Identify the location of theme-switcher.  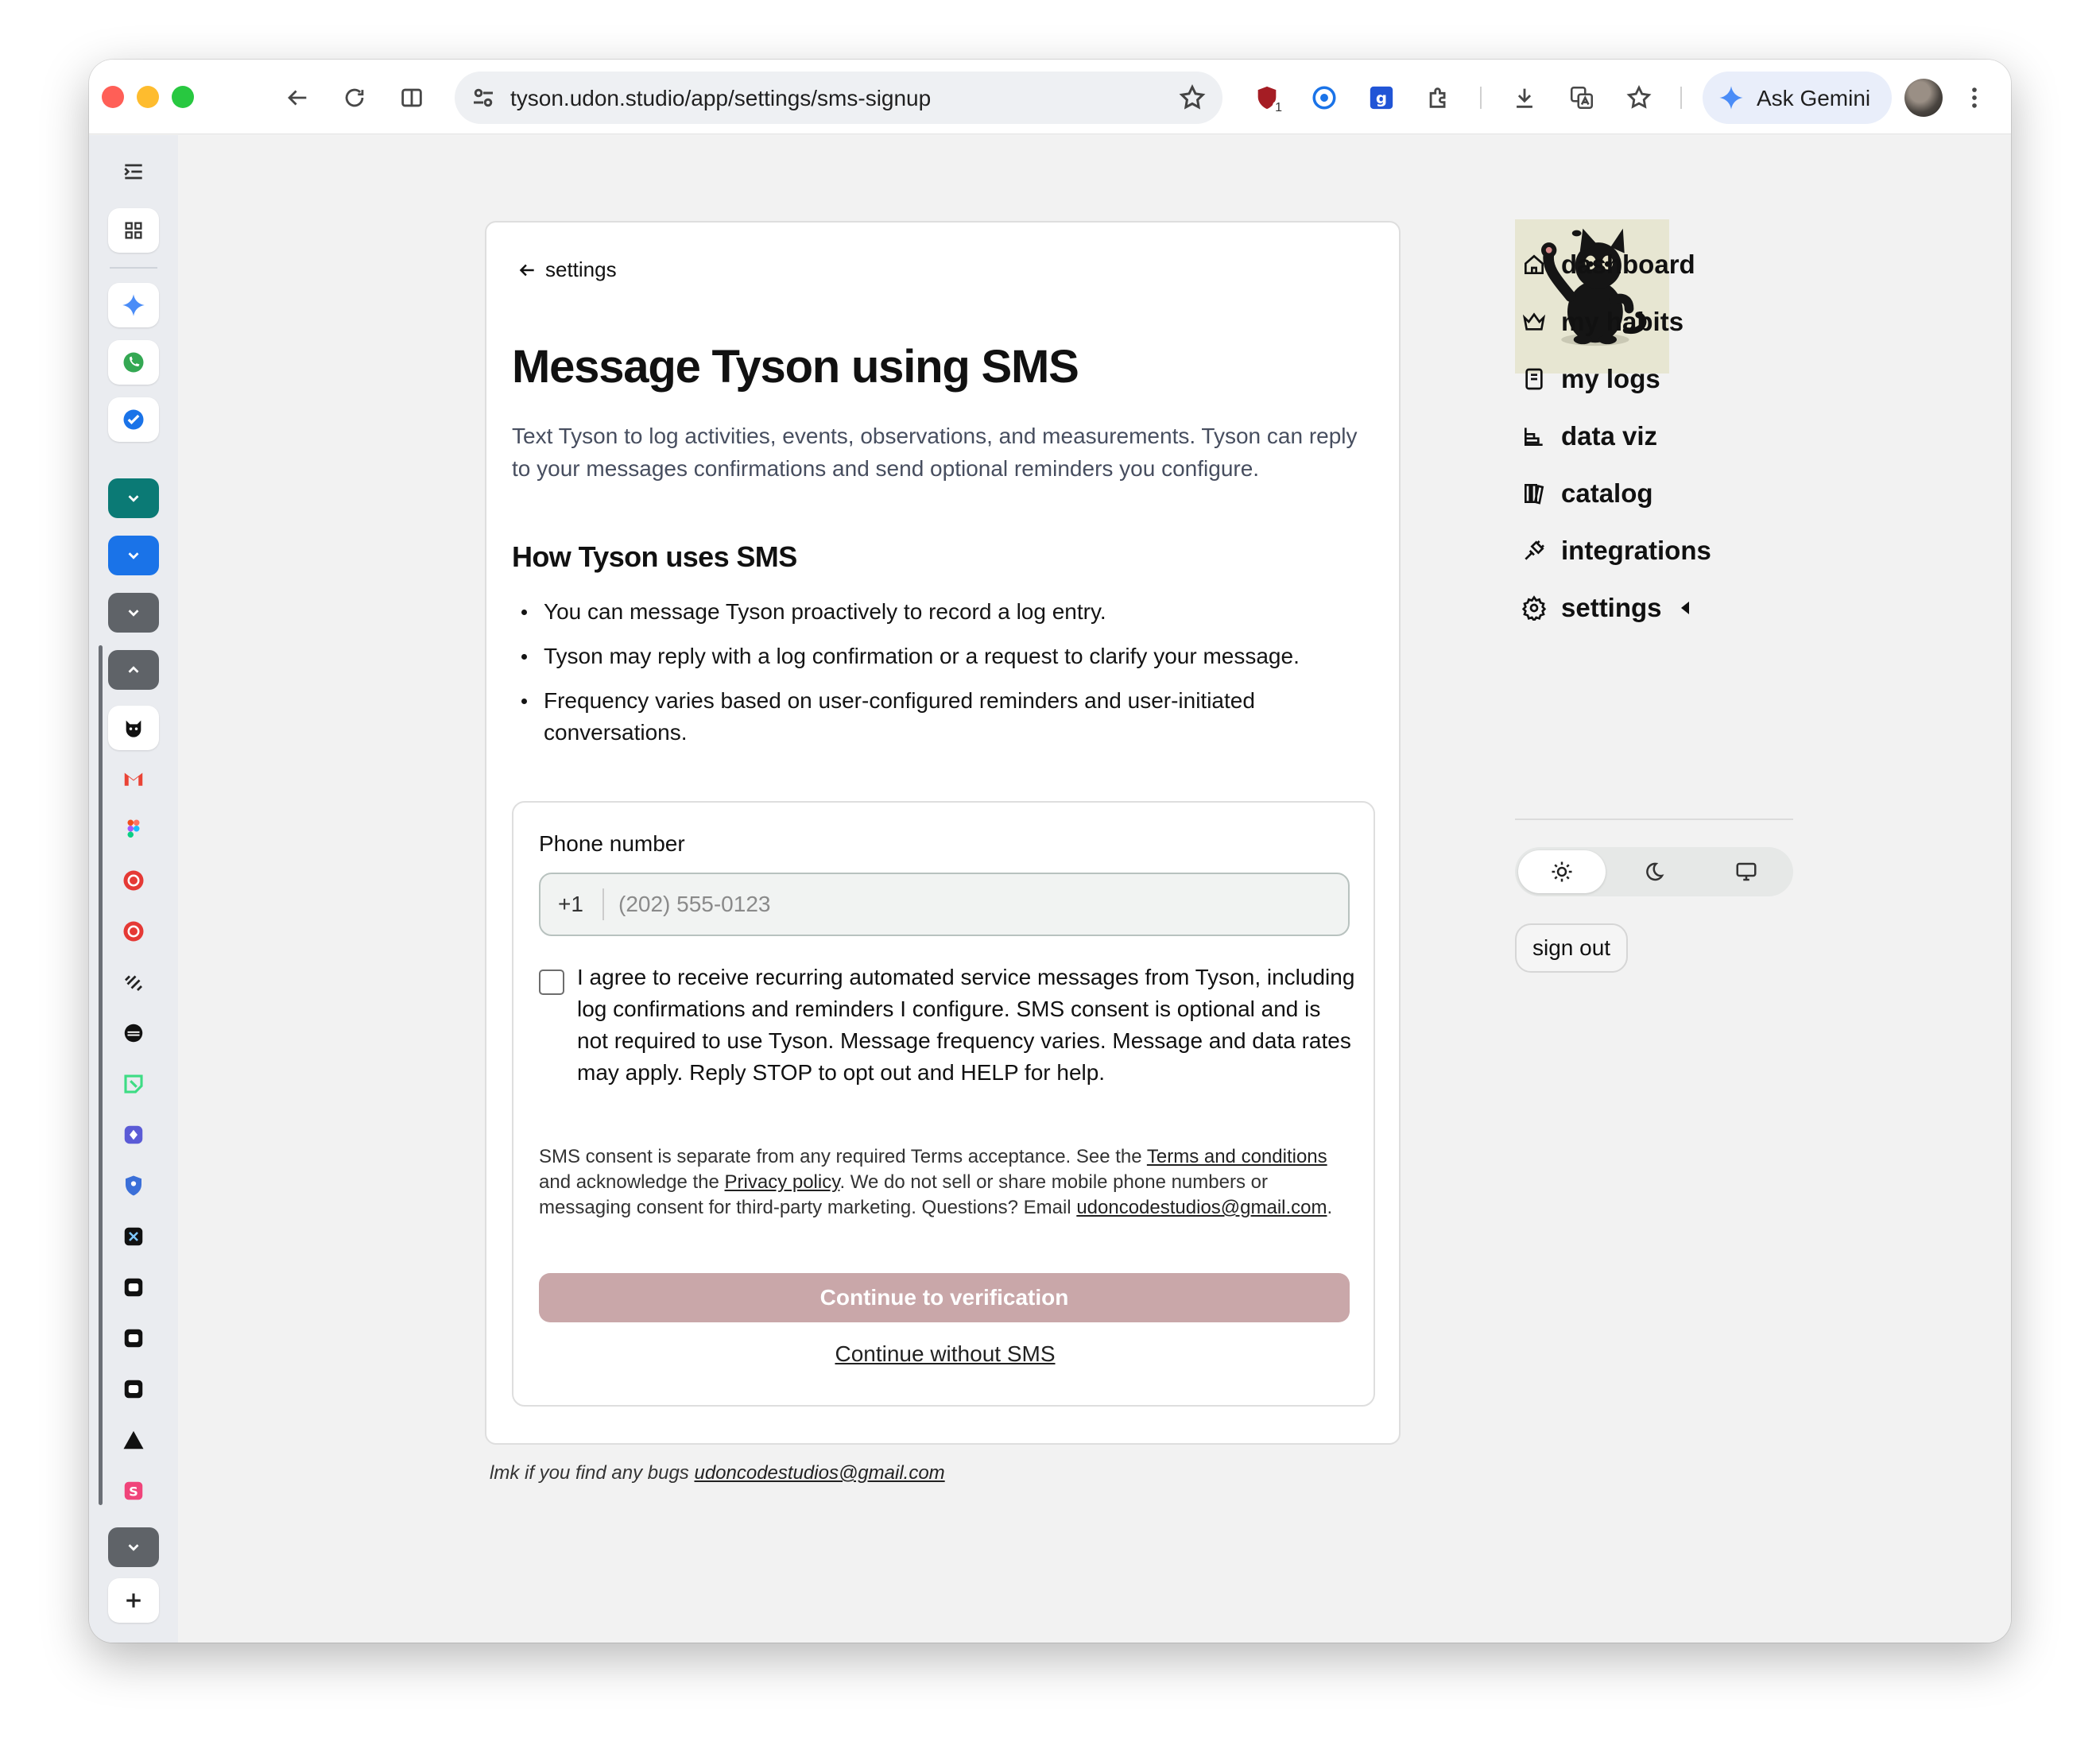
(1654, 871).